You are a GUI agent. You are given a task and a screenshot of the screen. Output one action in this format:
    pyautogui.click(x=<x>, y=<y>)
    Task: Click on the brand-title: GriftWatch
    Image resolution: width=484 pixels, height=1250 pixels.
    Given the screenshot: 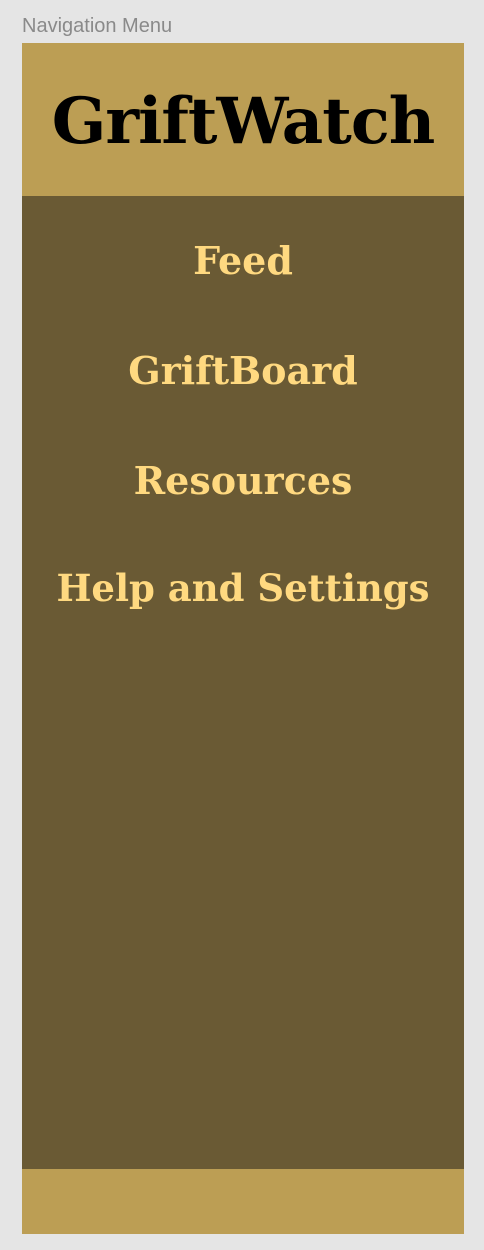 What is the action you would take?
    pyautogui.click(x=244, y=121)
    